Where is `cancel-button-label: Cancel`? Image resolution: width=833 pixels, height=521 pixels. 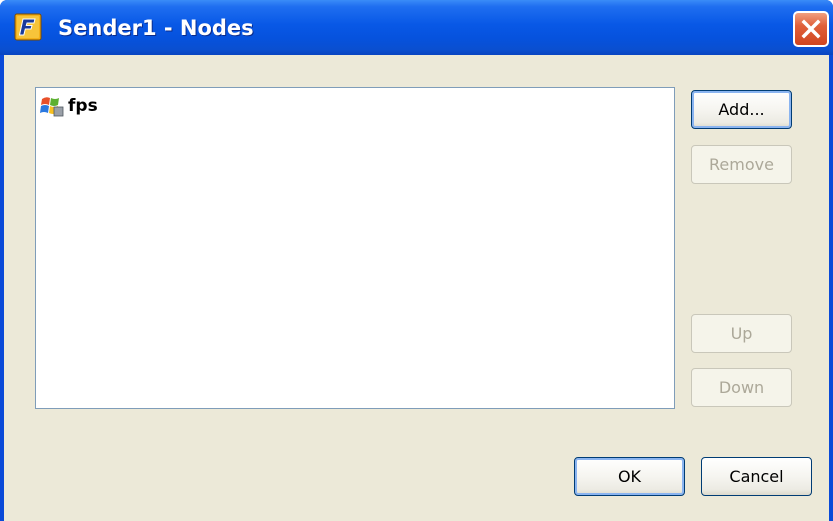
cancel-button-label: Cancel is located at coordinates (756, 476).